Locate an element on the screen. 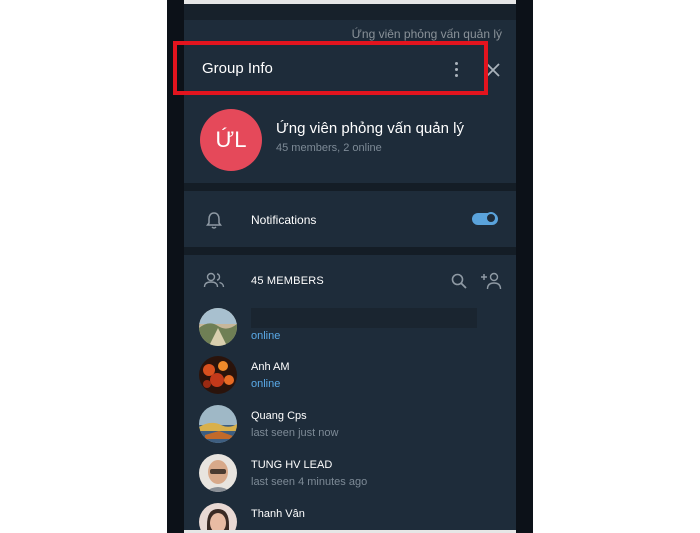  member-status: last seen just now is located at coordinates (295, 433).